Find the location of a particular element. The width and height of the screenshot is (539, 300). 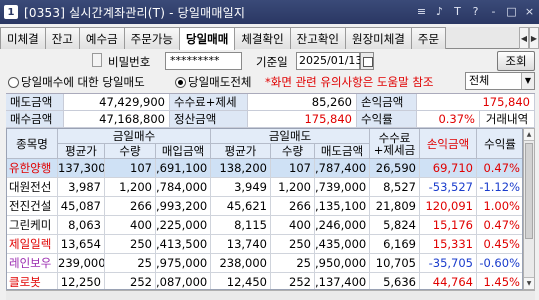

cell-sell-avg: 238,000 is located at coordinates (241, 263).